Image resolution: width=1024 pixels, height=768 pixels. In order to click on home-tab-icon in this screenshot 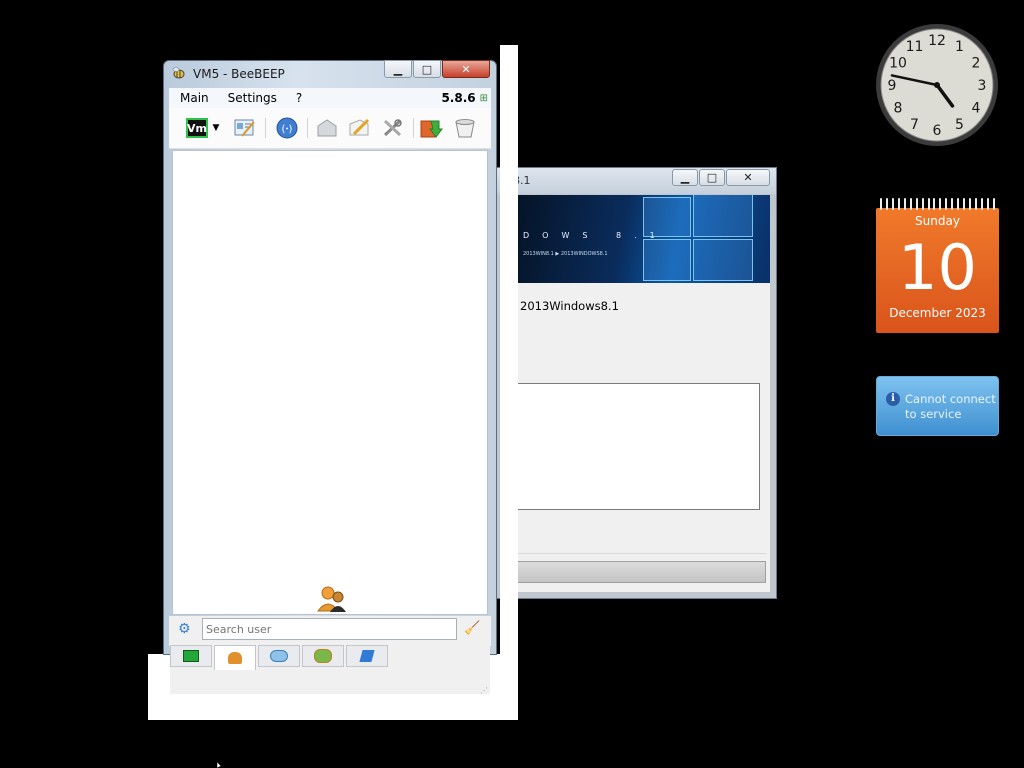, I will do `click(191, 656)`.